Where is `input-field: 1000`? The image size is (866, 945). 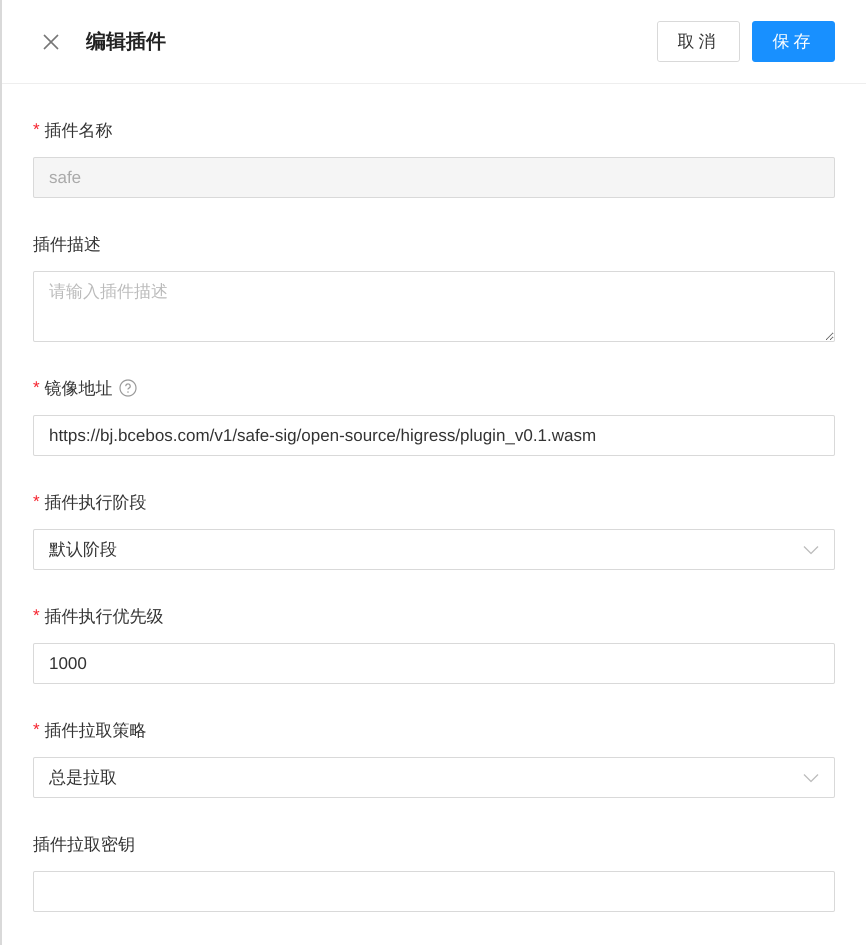
input-field: 1000 is located at coordinates (434, 663).